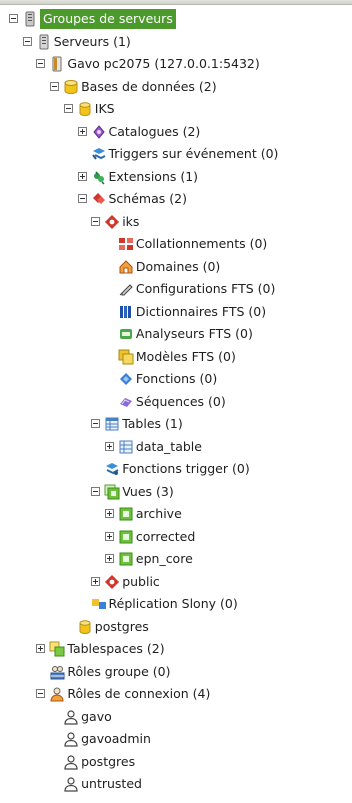 This screenshot has width=352, height=803. Describe the element at coordinates (126, 379) in the screenshot. I see `function-icon` at that location.